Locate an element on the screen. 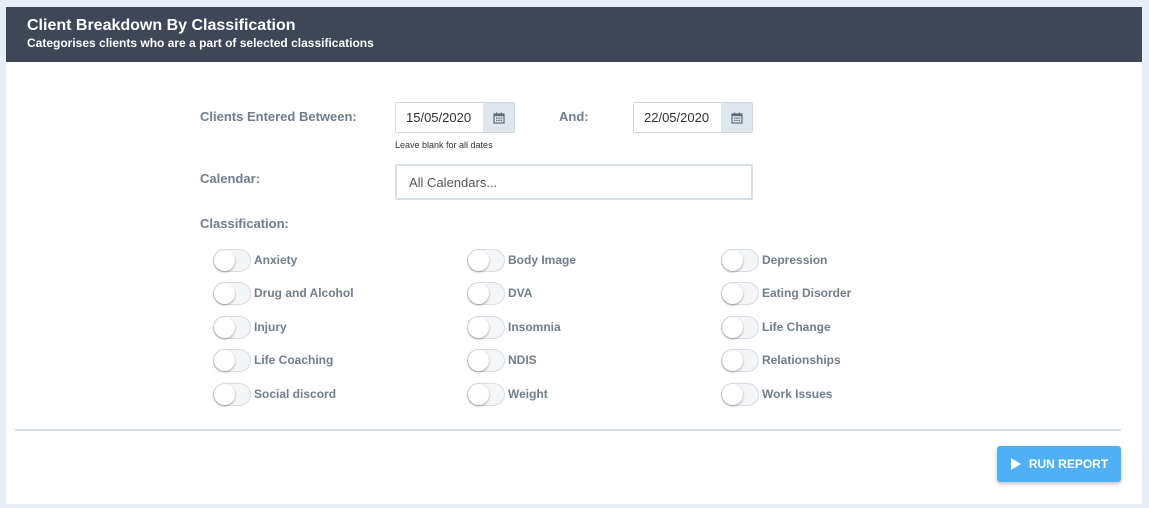 Image resolution: width=1149 pixels, height=508 pixels. classification-label: Classification: is located at coordinates (244, 223).